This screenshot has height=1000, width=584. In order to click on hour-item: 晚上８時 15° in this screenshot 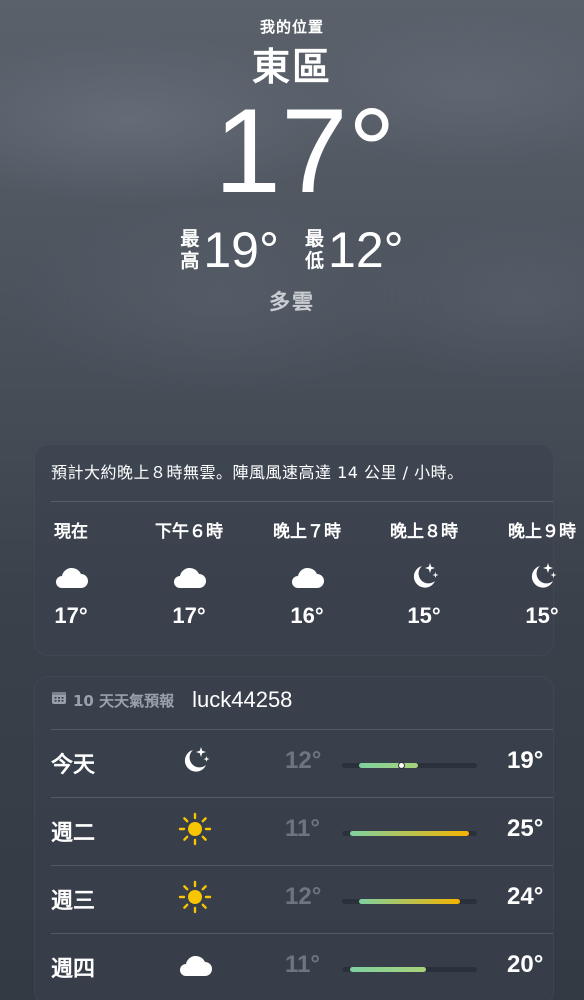, I will do `click(424, 573)`.